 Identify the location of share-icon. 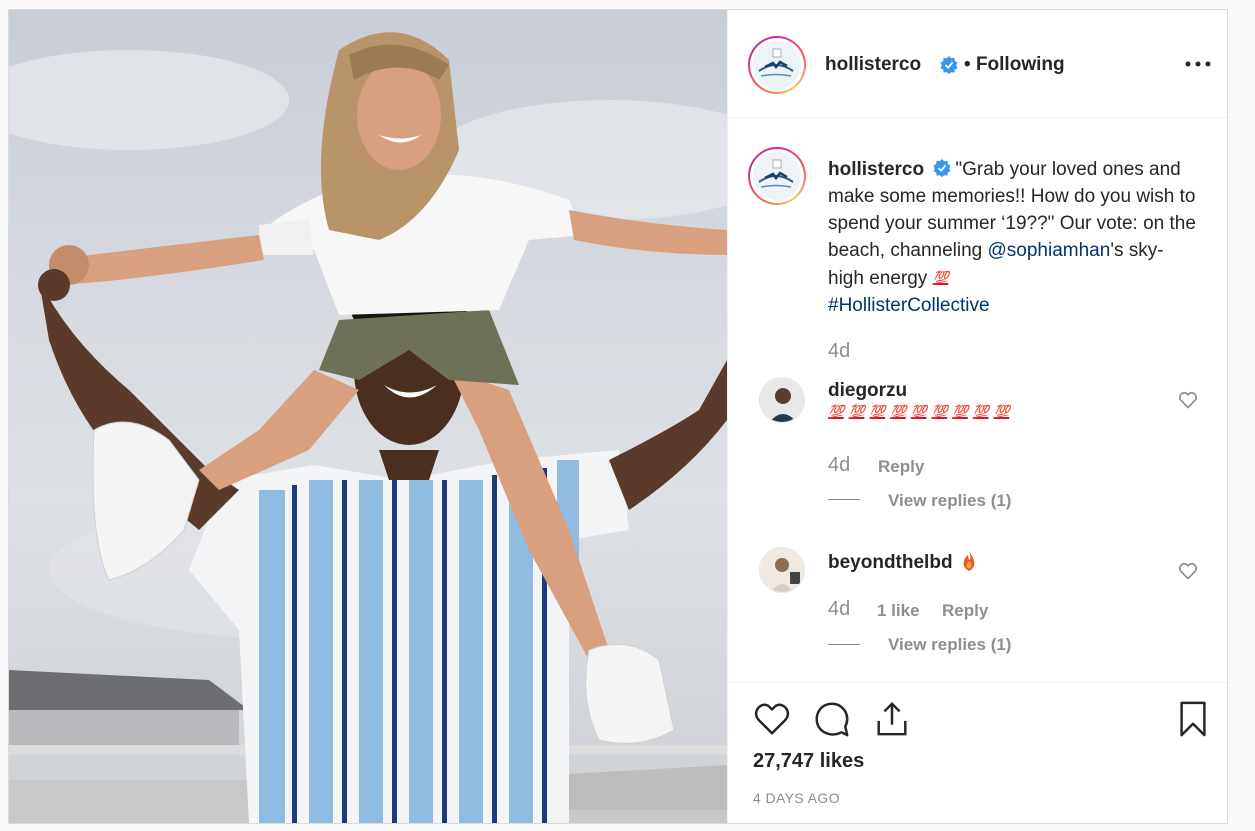
(892, 719).